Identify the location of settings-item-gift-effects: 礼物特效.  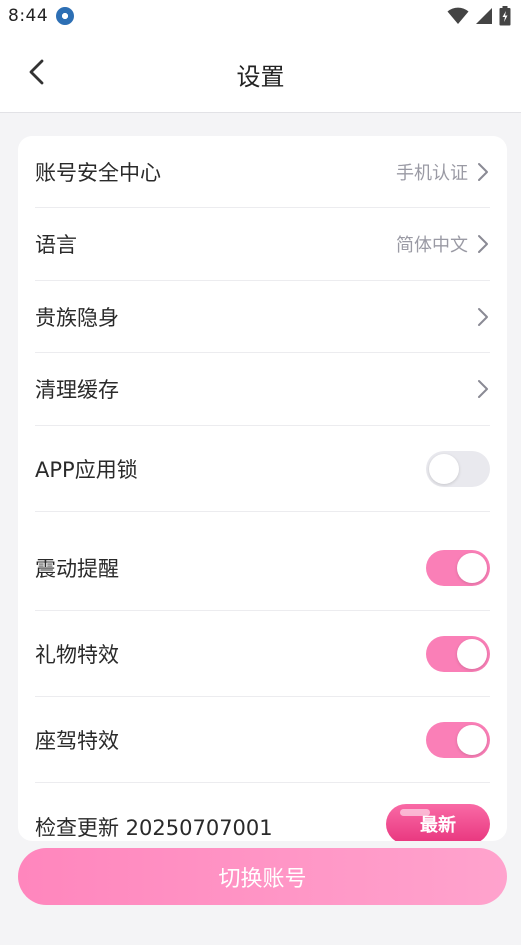
(262, 654).